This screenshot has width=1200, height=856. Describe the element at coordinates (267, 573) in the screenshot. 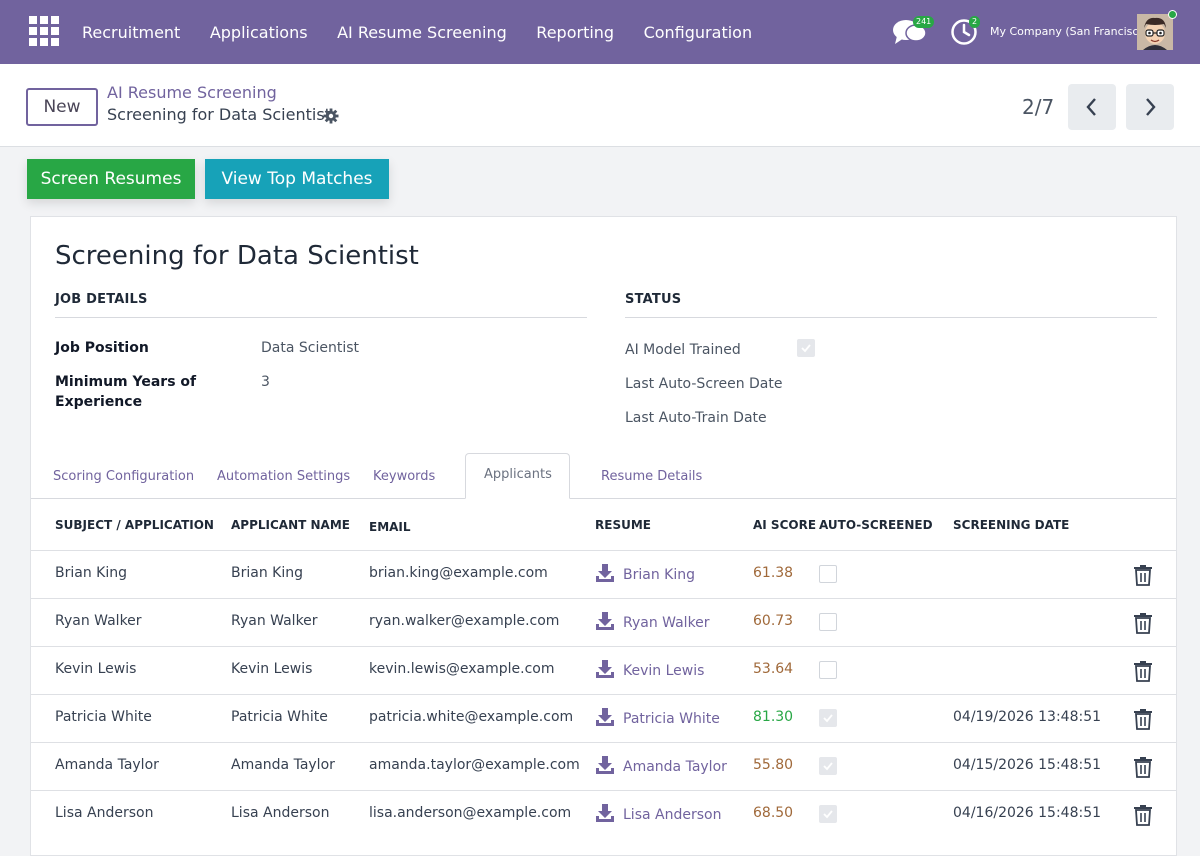

I see `cell-applicant-name: Brian King` at that location.